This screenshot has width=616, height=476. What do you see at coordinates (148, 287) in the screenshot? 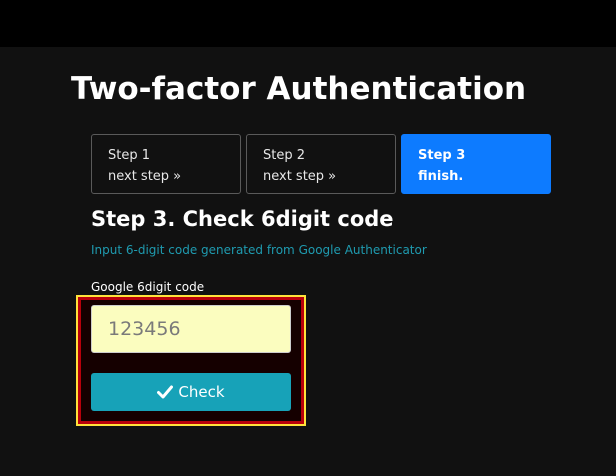
I see `code-field-label: Google 6digit code` at bounding box center [148, 287].